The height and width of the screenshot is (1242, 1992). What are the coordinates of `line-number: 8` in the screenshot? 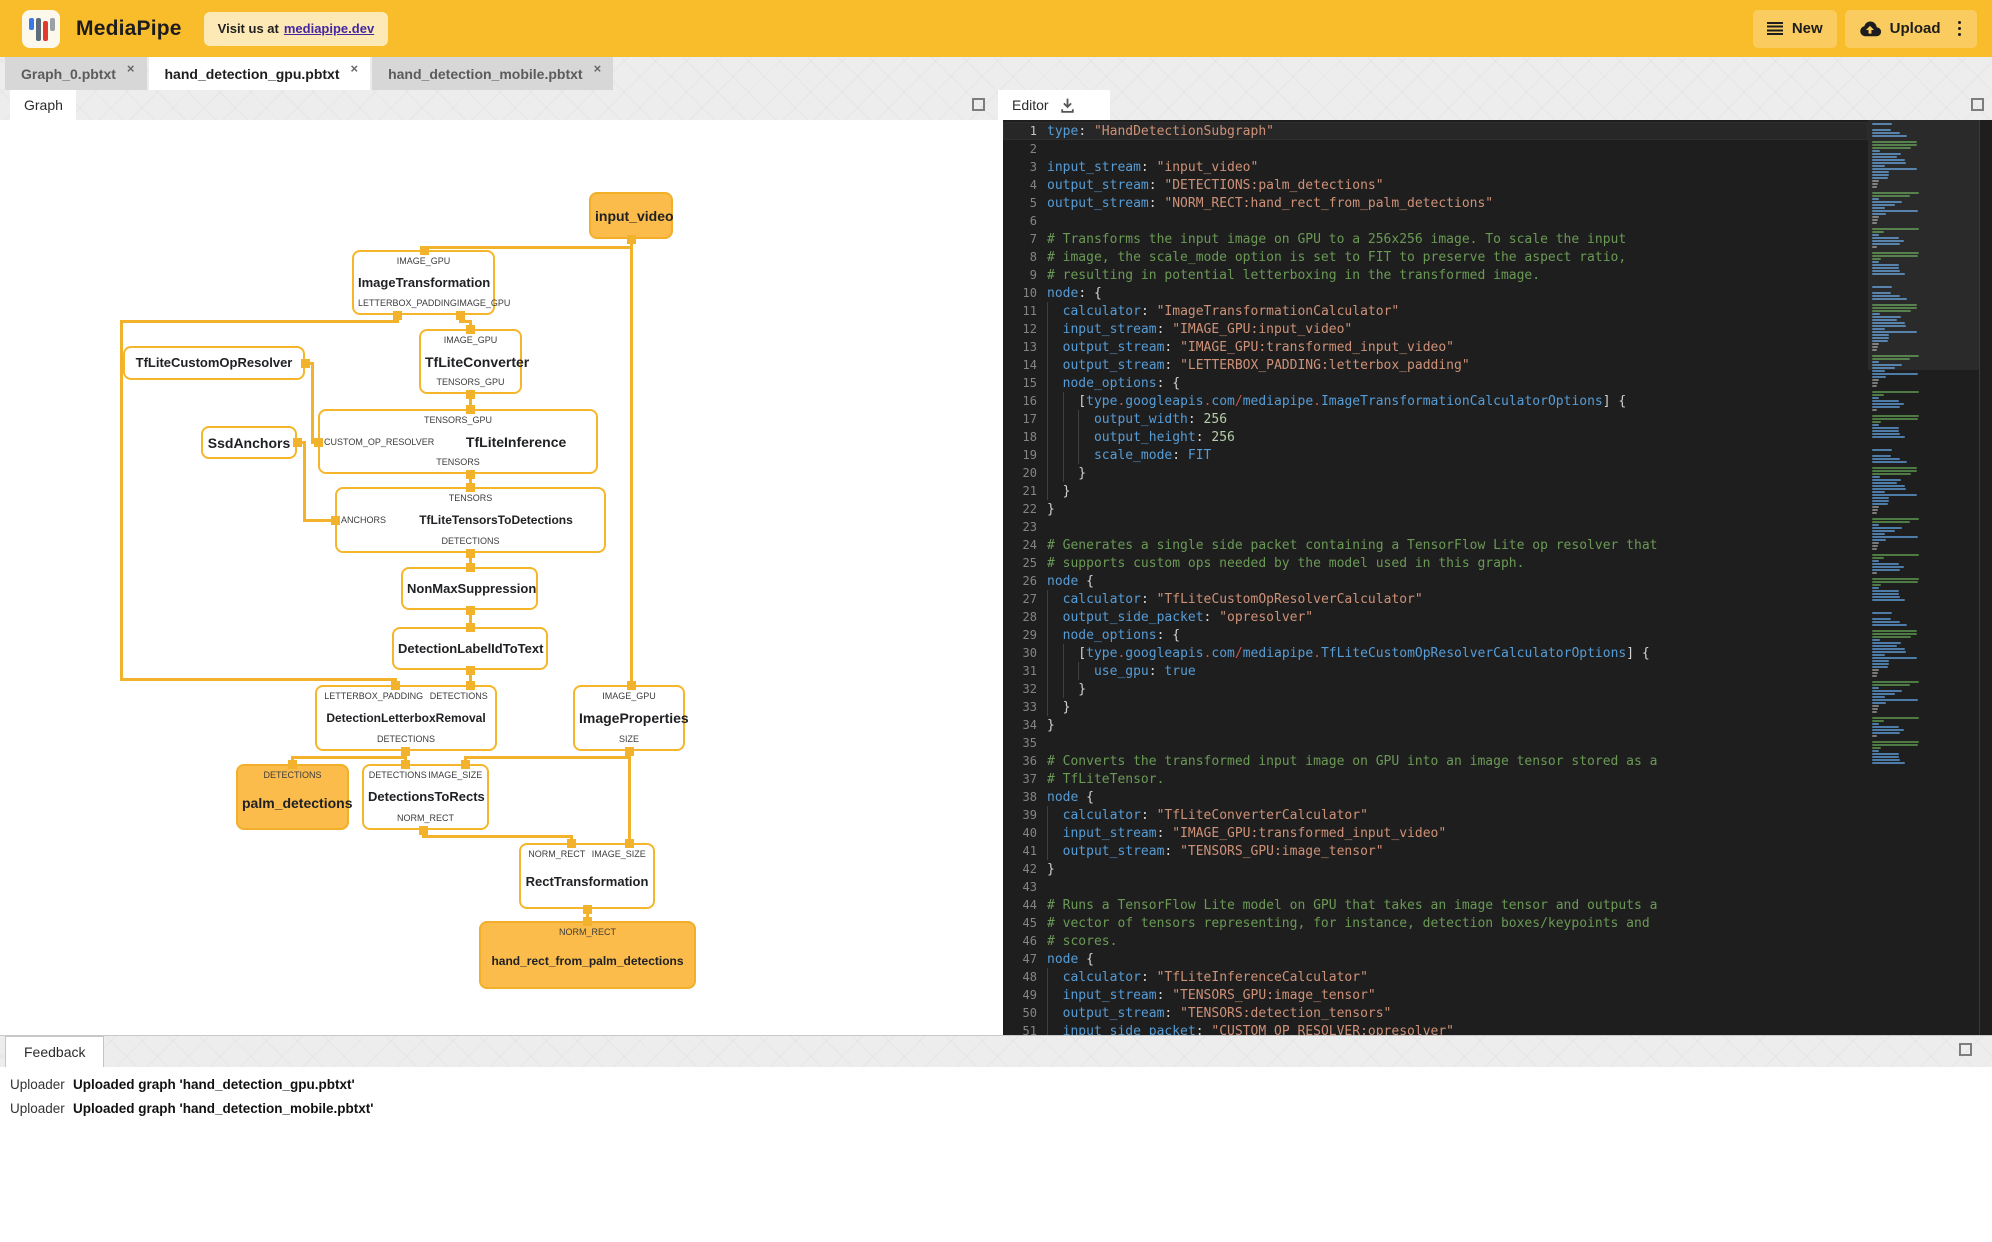 It's located at (1033, 257).